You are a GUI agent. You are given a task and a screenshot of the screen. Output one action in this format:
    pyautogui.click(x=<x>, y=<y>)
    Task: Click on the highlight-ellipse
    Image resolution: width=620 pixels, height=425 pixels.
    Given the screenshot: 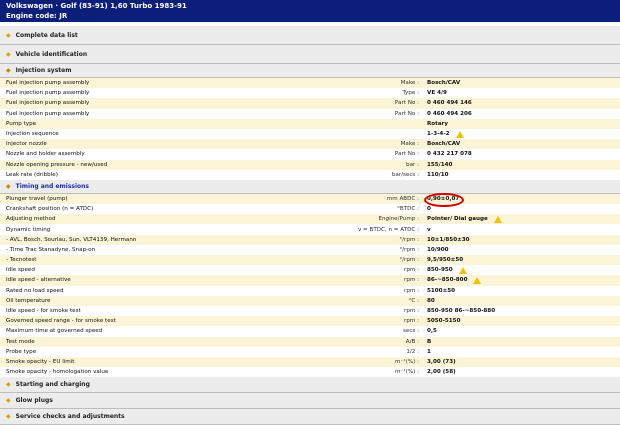 What is the action you would take?
    pyautogui.click(x=444, y=200)
    